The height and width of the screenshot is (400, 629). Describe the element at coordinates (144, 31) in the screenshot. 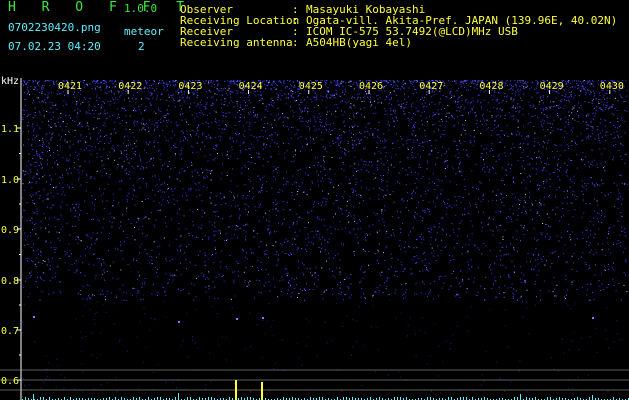

I see `meteor-label: meteor` at that location.